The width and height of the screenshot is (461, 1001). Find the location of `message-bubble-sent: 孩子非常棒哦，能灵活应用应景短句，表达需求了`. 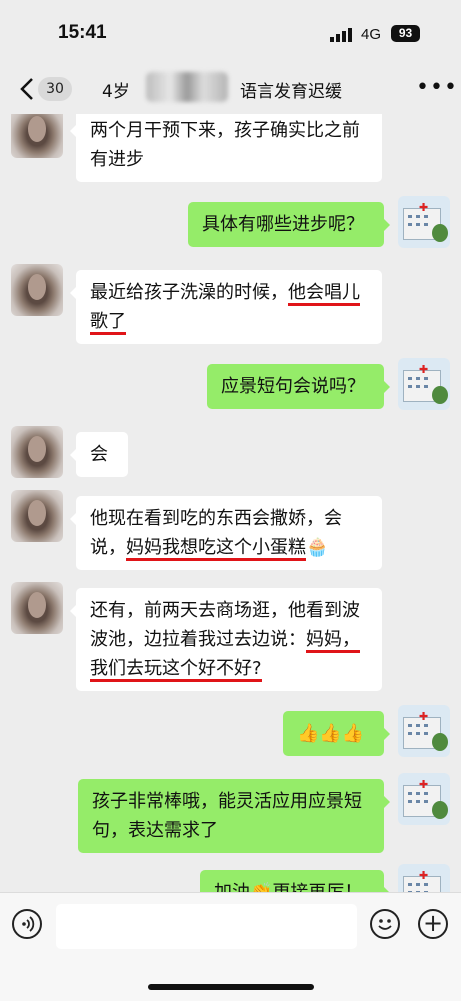

message-bubble-sent: 孩子非常棒哦，能灵活应用应景短句，表达需求了 is located at coordinates (234, 816).